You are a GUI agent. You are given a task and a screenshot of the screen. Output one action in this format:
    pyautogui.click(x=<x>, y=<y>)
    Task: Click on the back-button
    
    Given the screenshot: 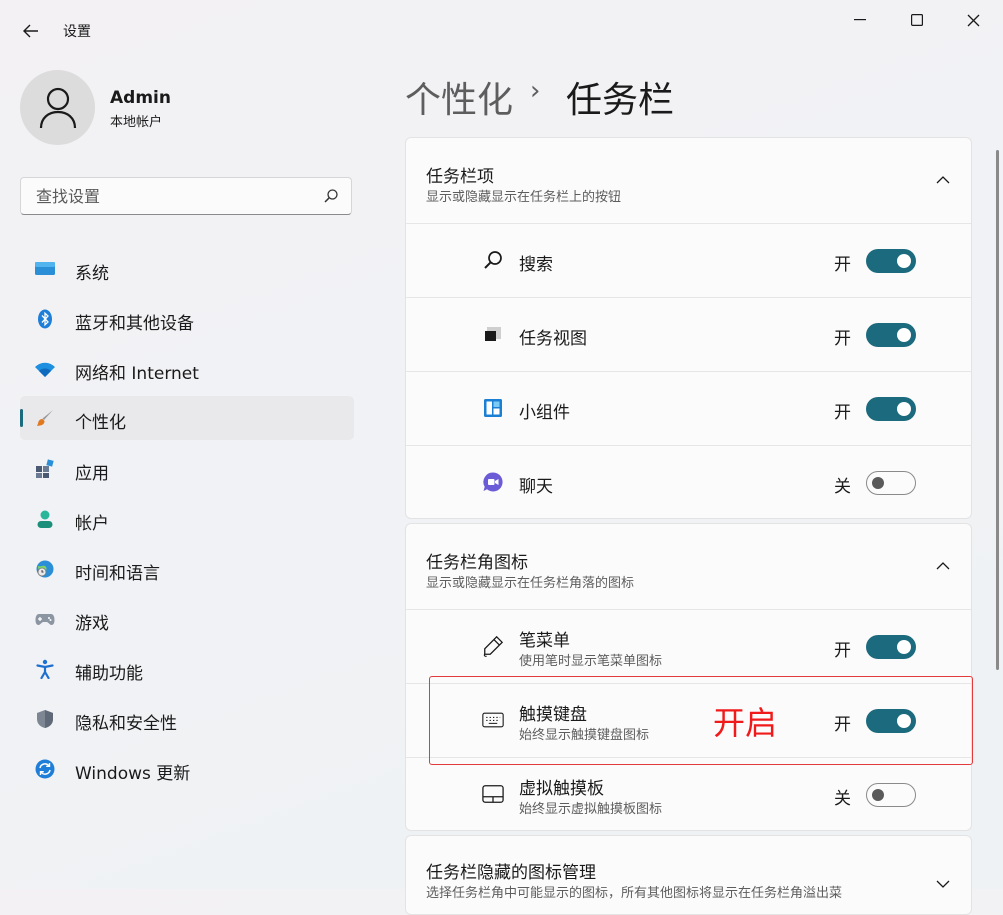 What is the action you would take?
    pyautogui.click(x=31, y=31)
    